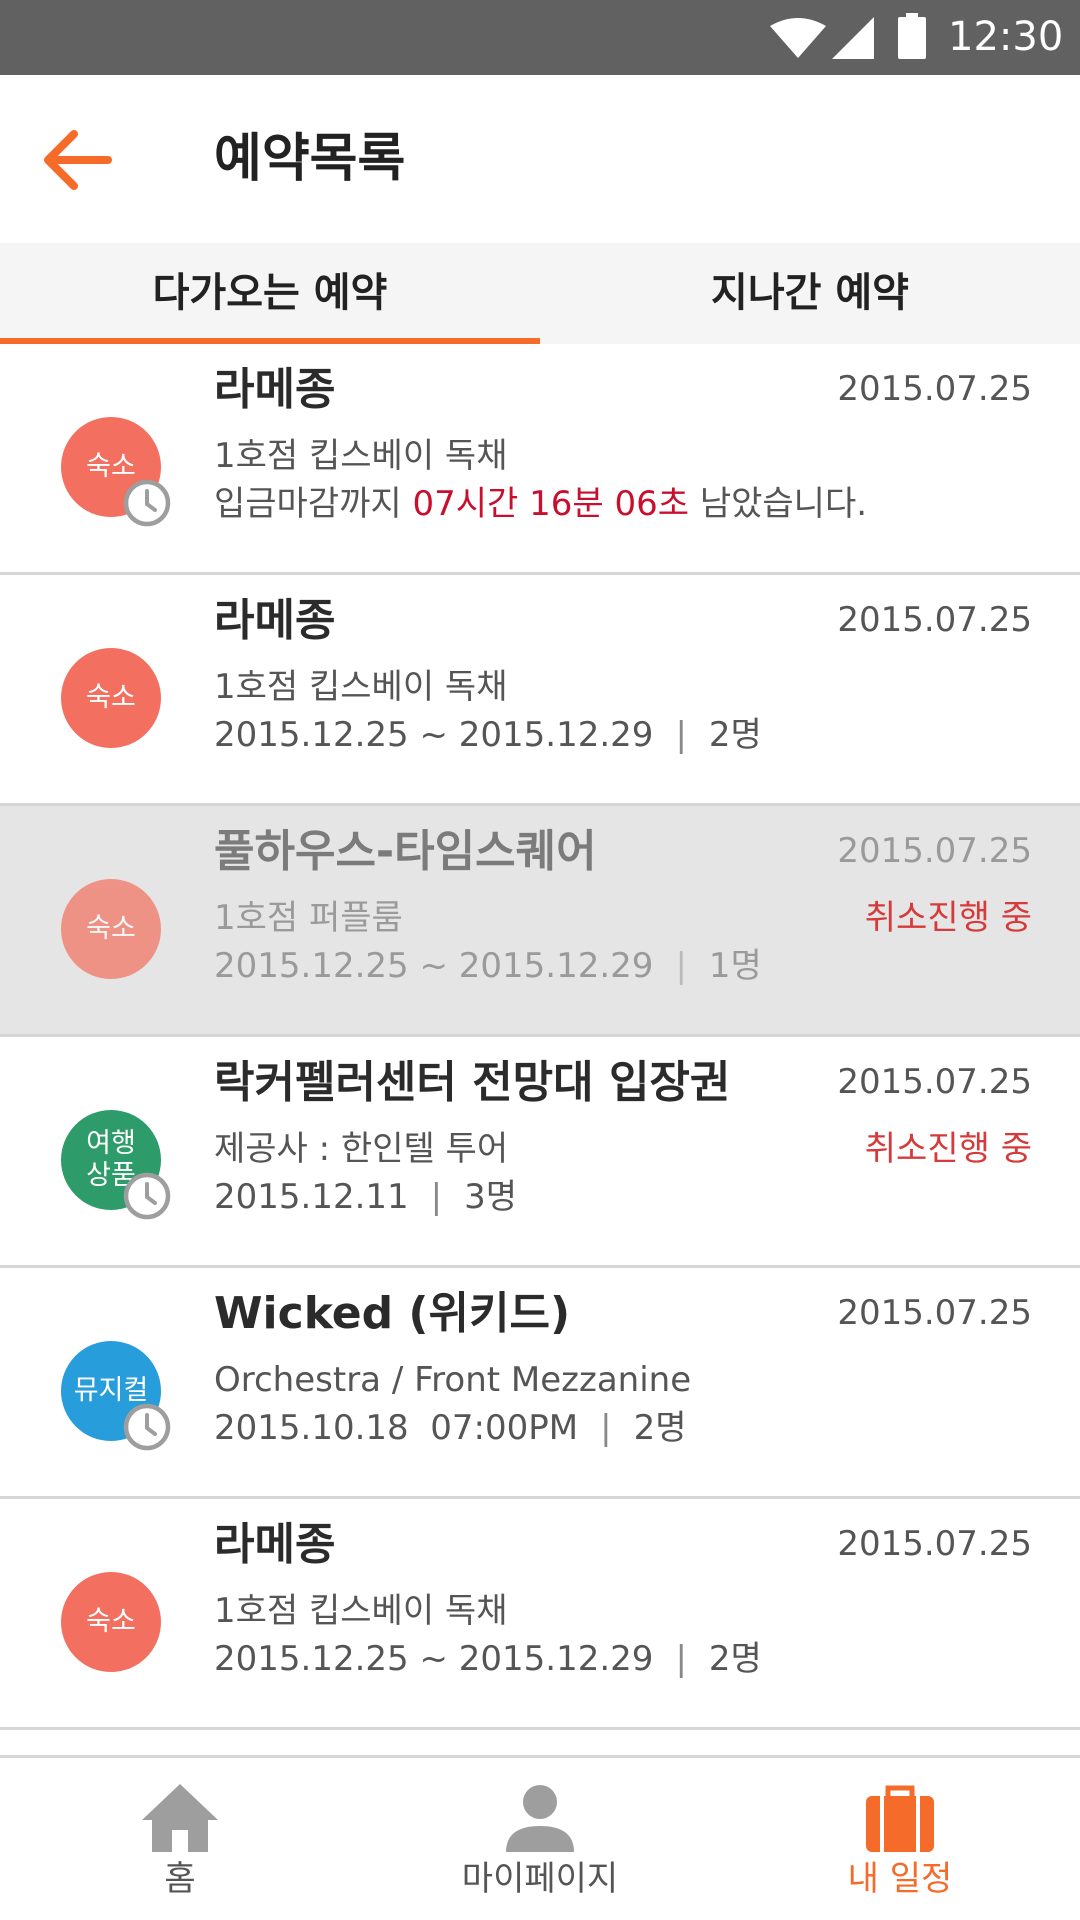 The width and height of the screenshot is (1080, 1920). I want to click on battery-icon, so click(912, 36).